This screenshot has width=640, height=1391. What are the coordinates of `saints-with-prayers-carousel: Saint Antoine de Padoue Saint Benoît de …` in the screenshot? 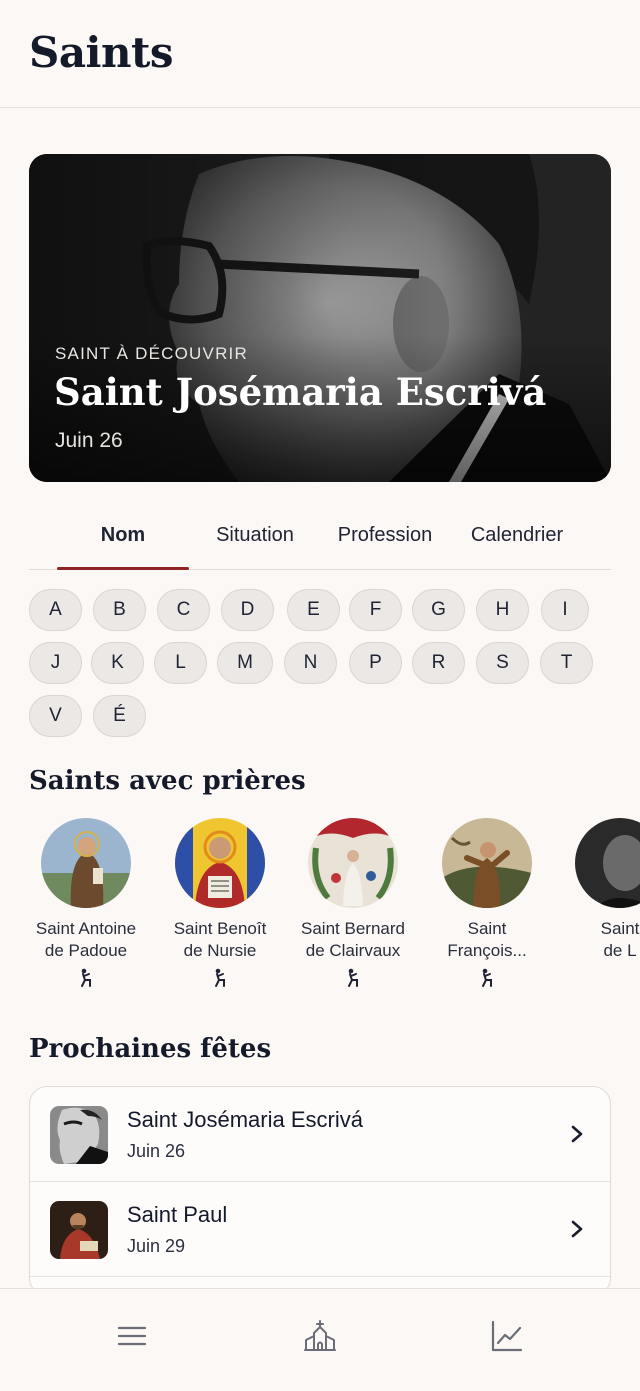 It's located at (320, 906).